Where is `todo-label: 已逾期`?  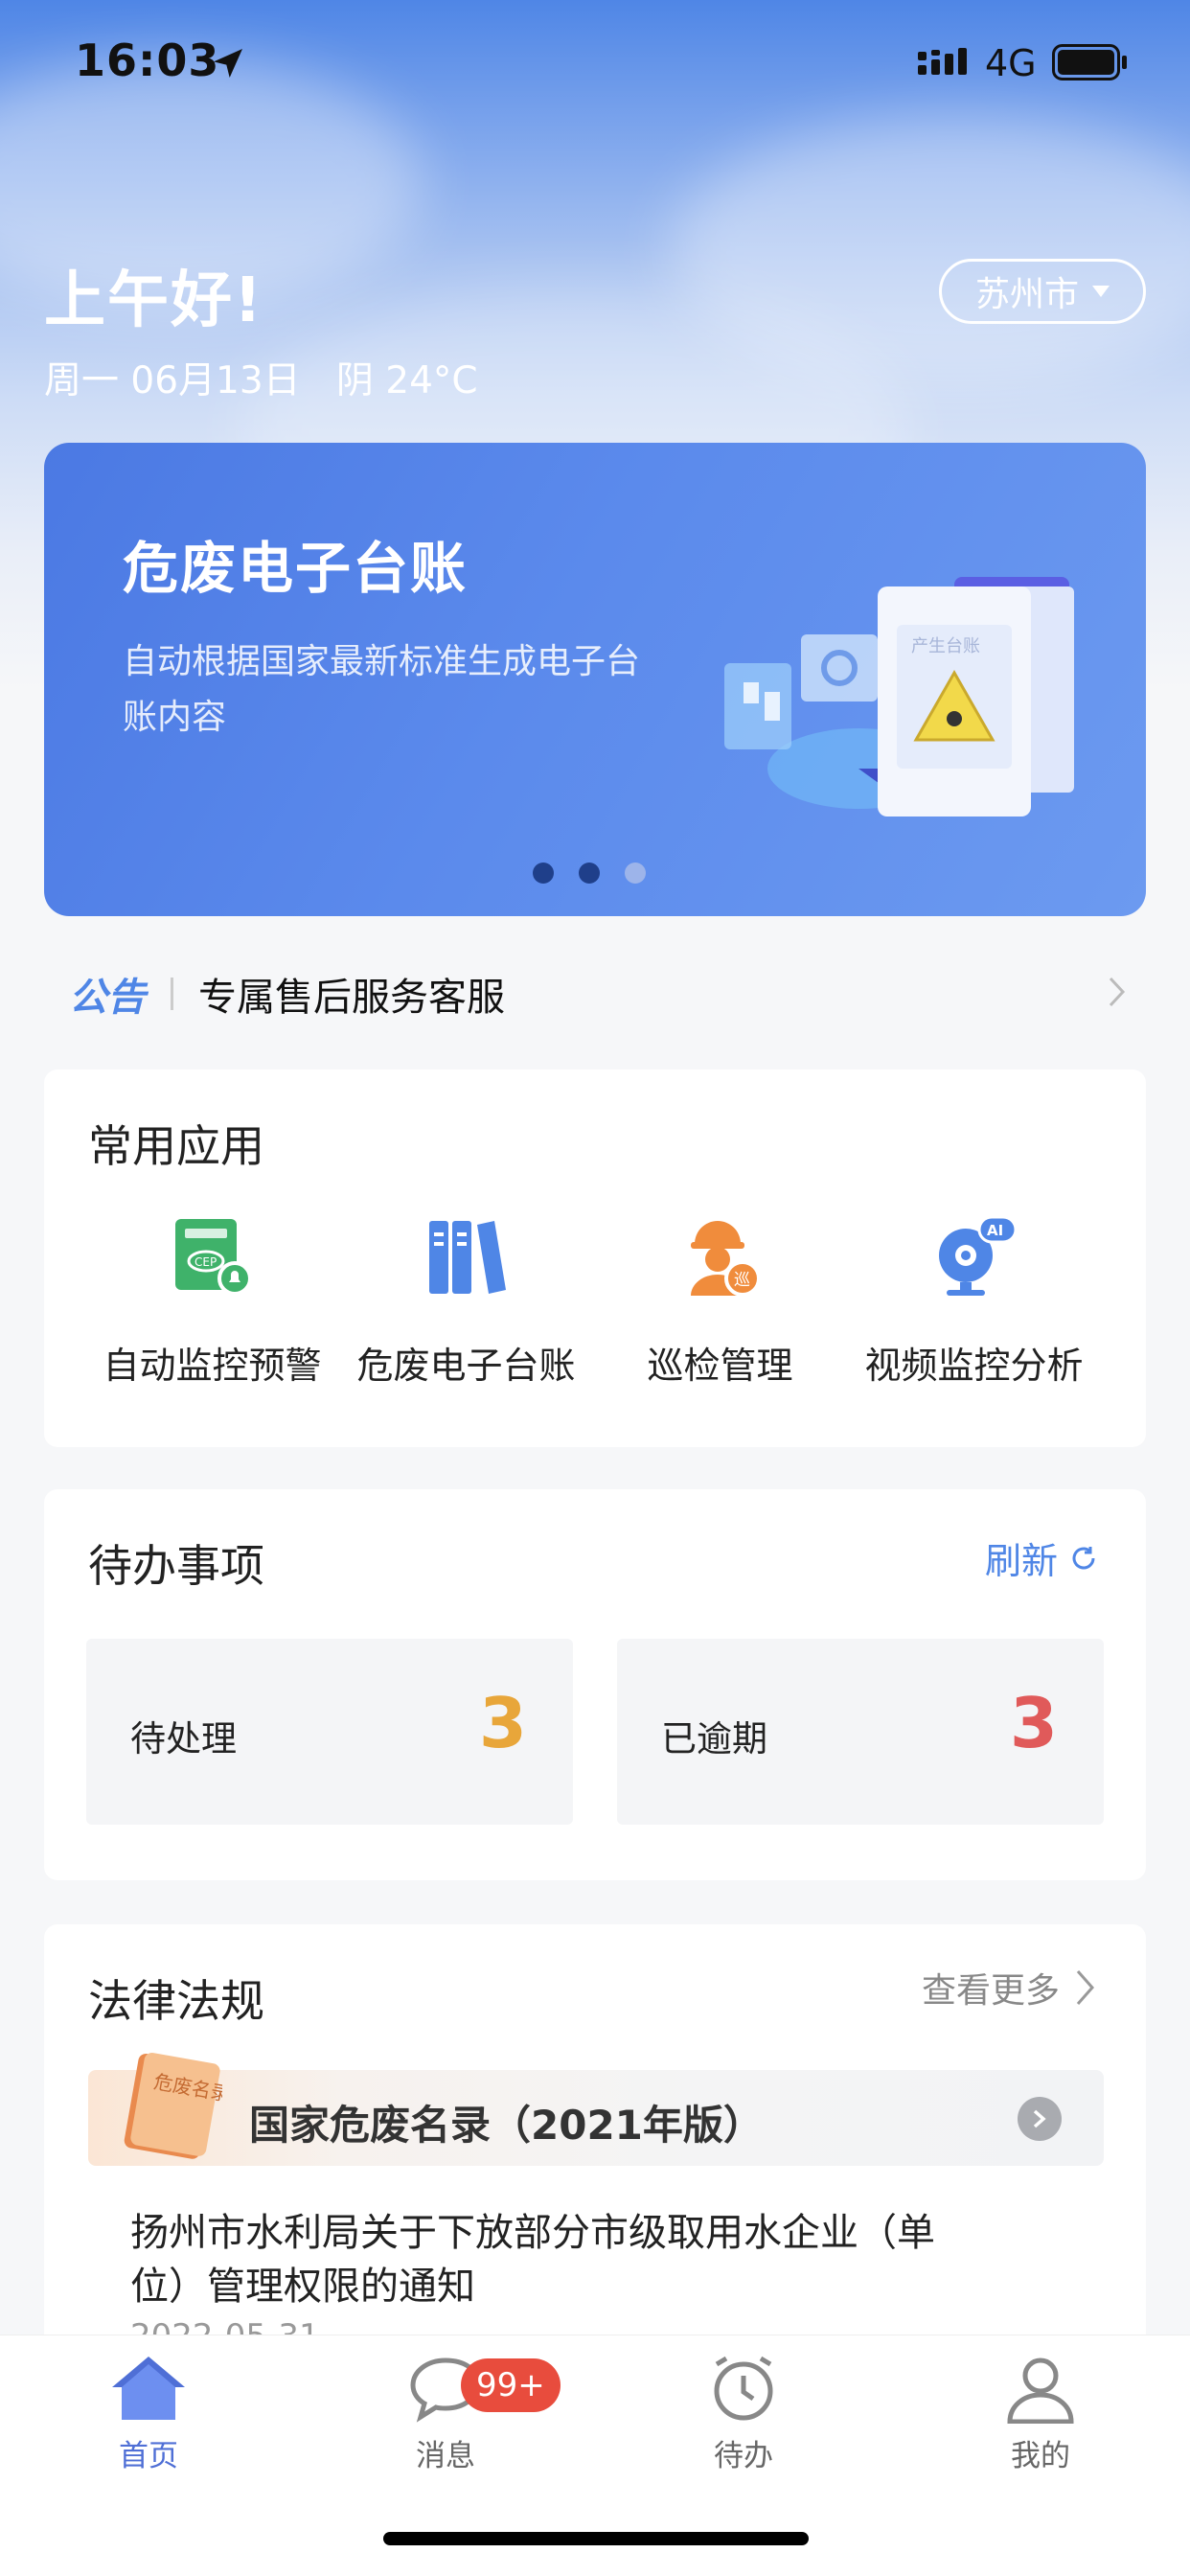 todo-label: 已逾期 is located at coordinates (714, 1739).